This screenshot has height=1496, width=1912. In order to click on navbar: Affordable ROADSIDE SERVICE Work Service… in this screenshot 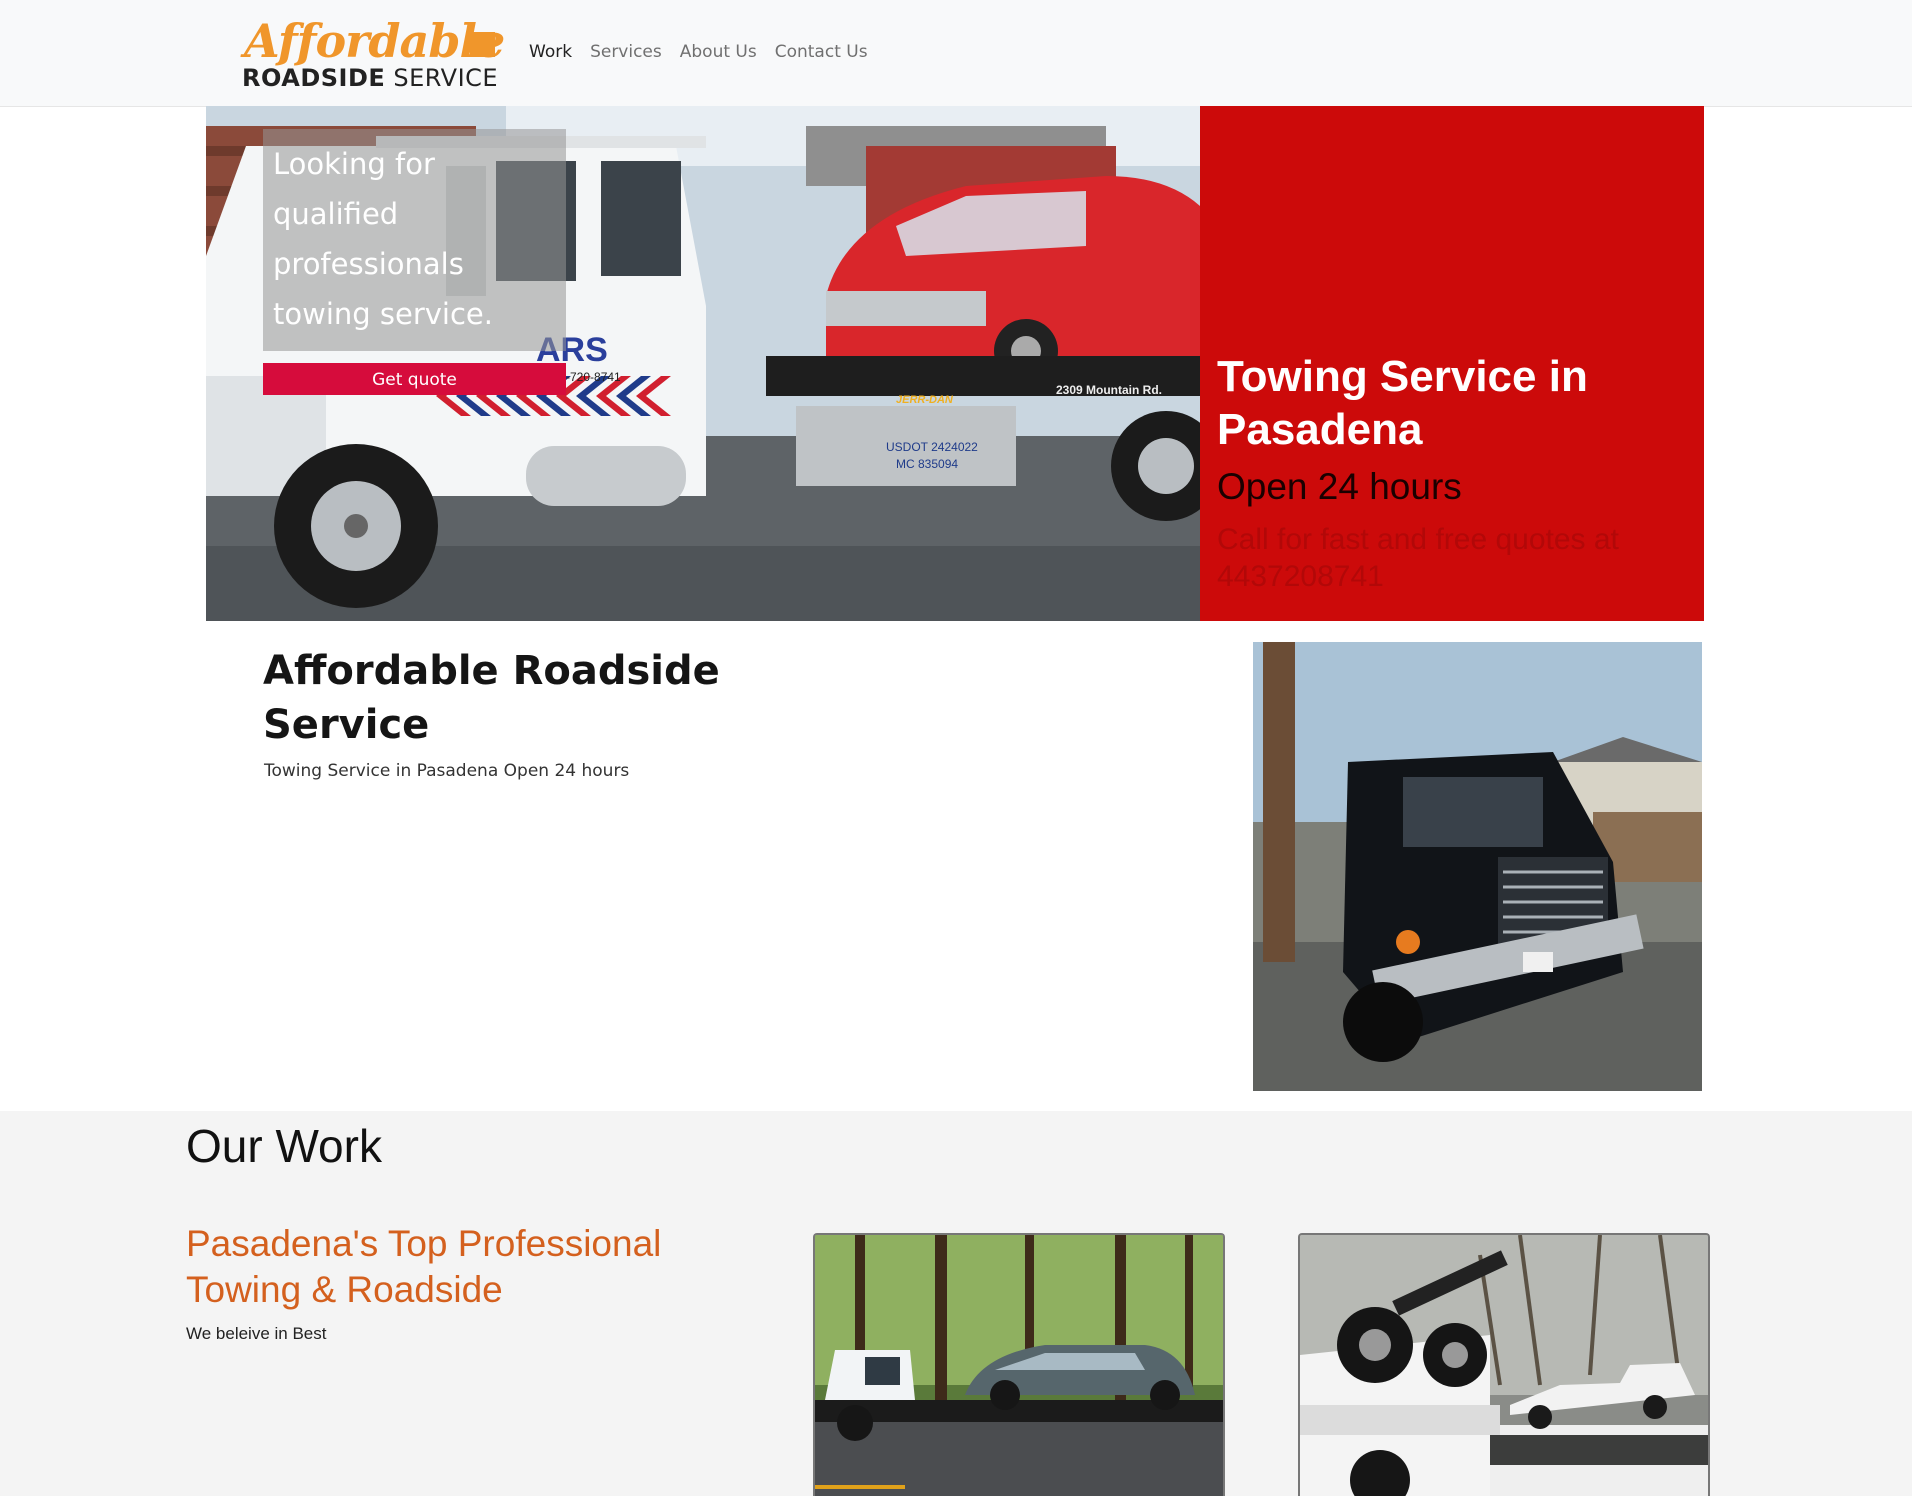, I will do `click(956, 53)`.